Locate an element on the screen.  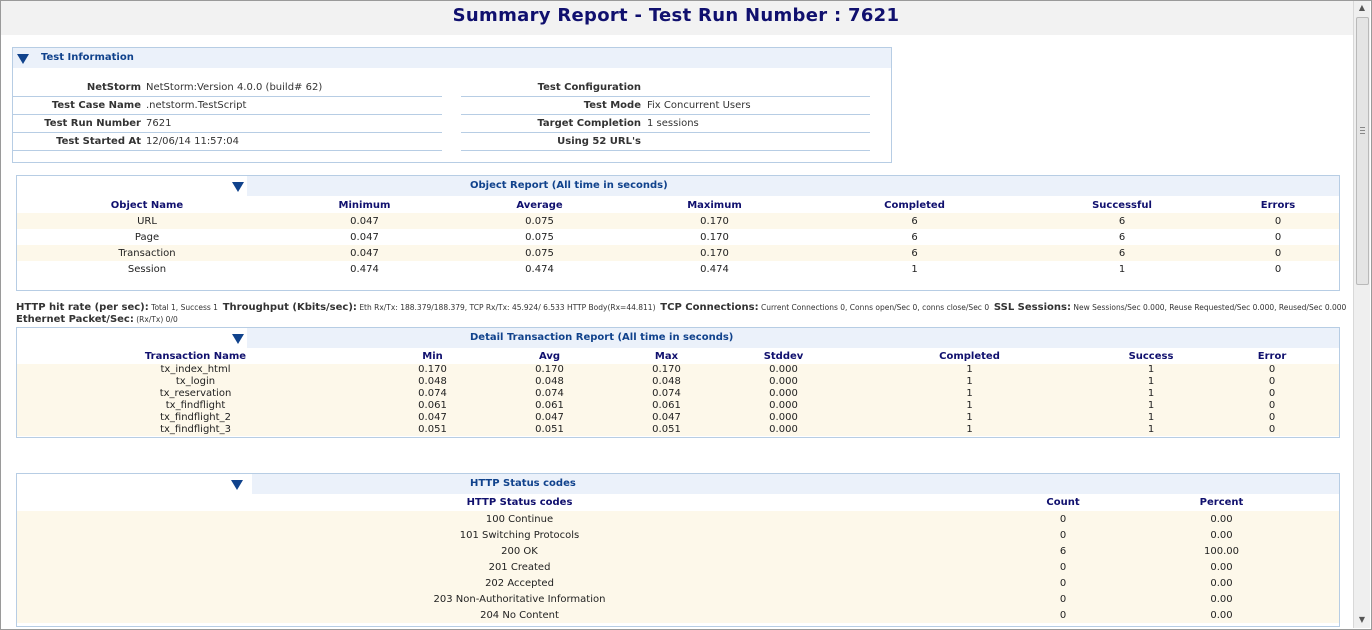
col-object-name: Object Name is located at coordinates (147, 205).